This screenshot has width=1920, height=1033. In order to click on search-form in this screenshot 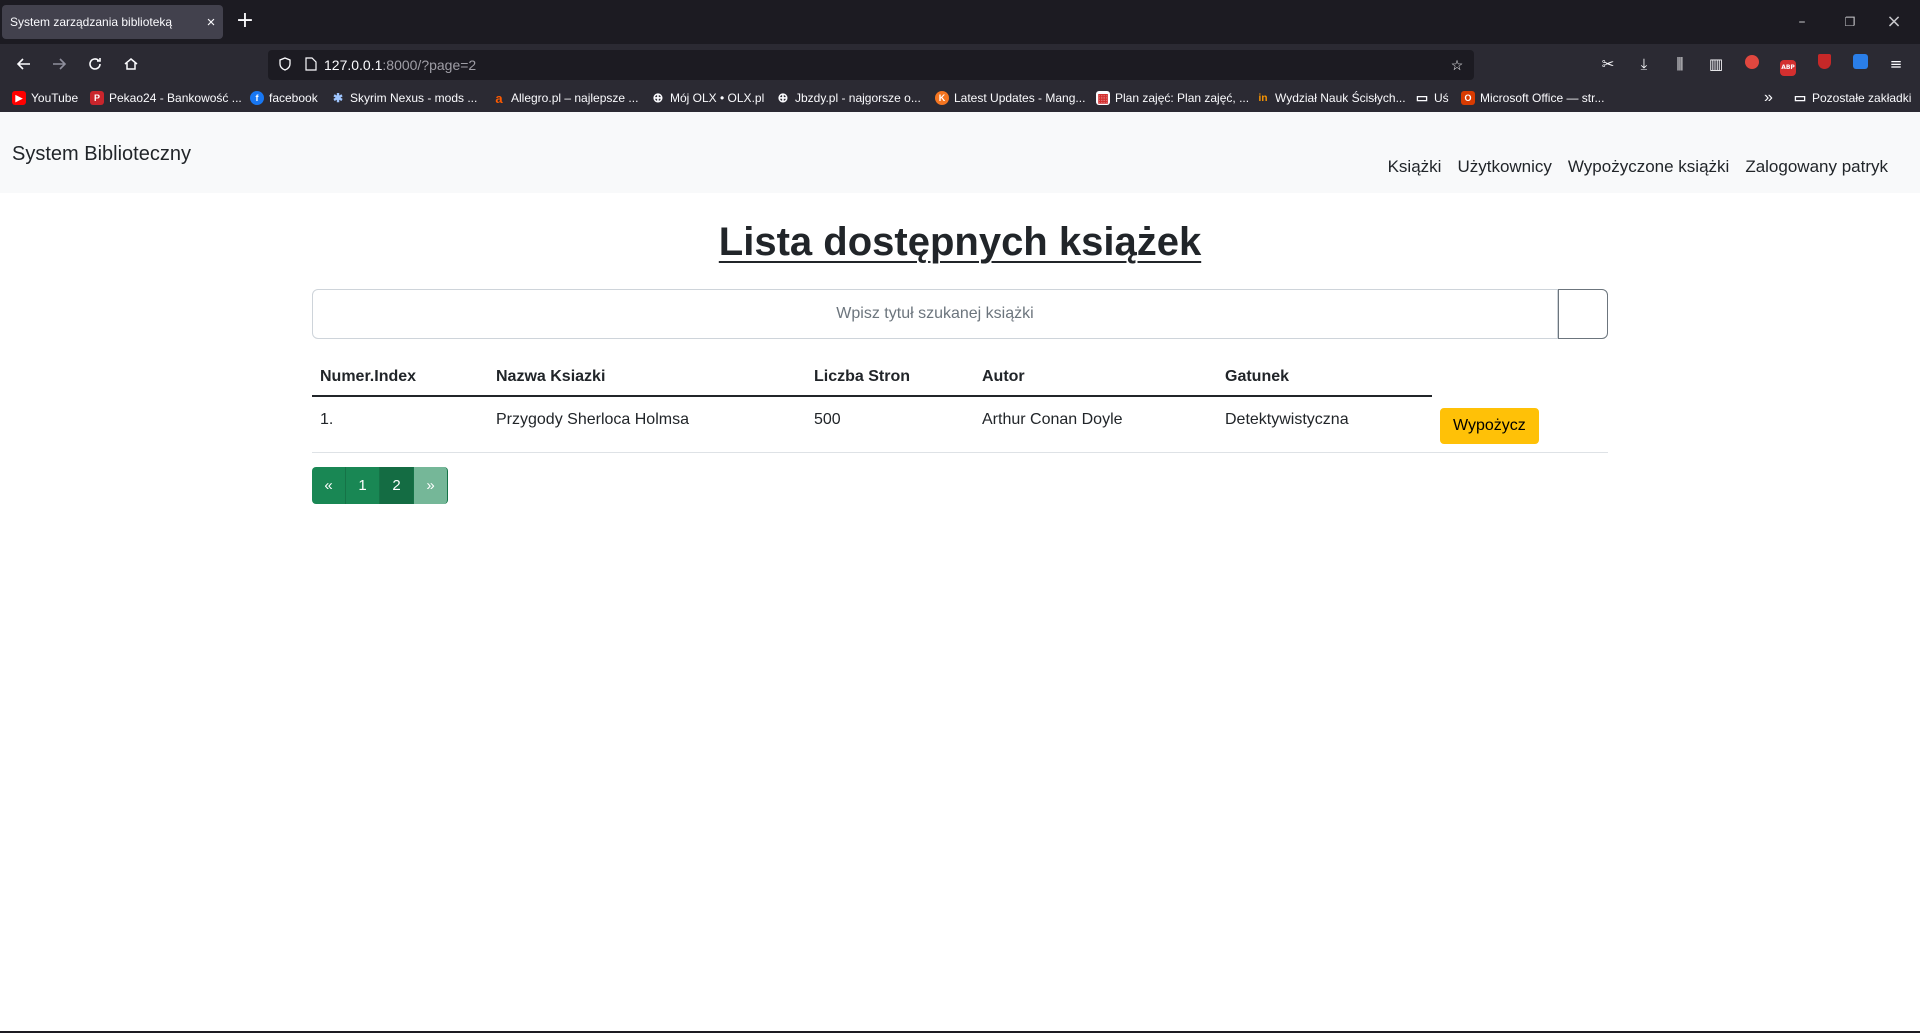, I will do `click(960, 314)`.